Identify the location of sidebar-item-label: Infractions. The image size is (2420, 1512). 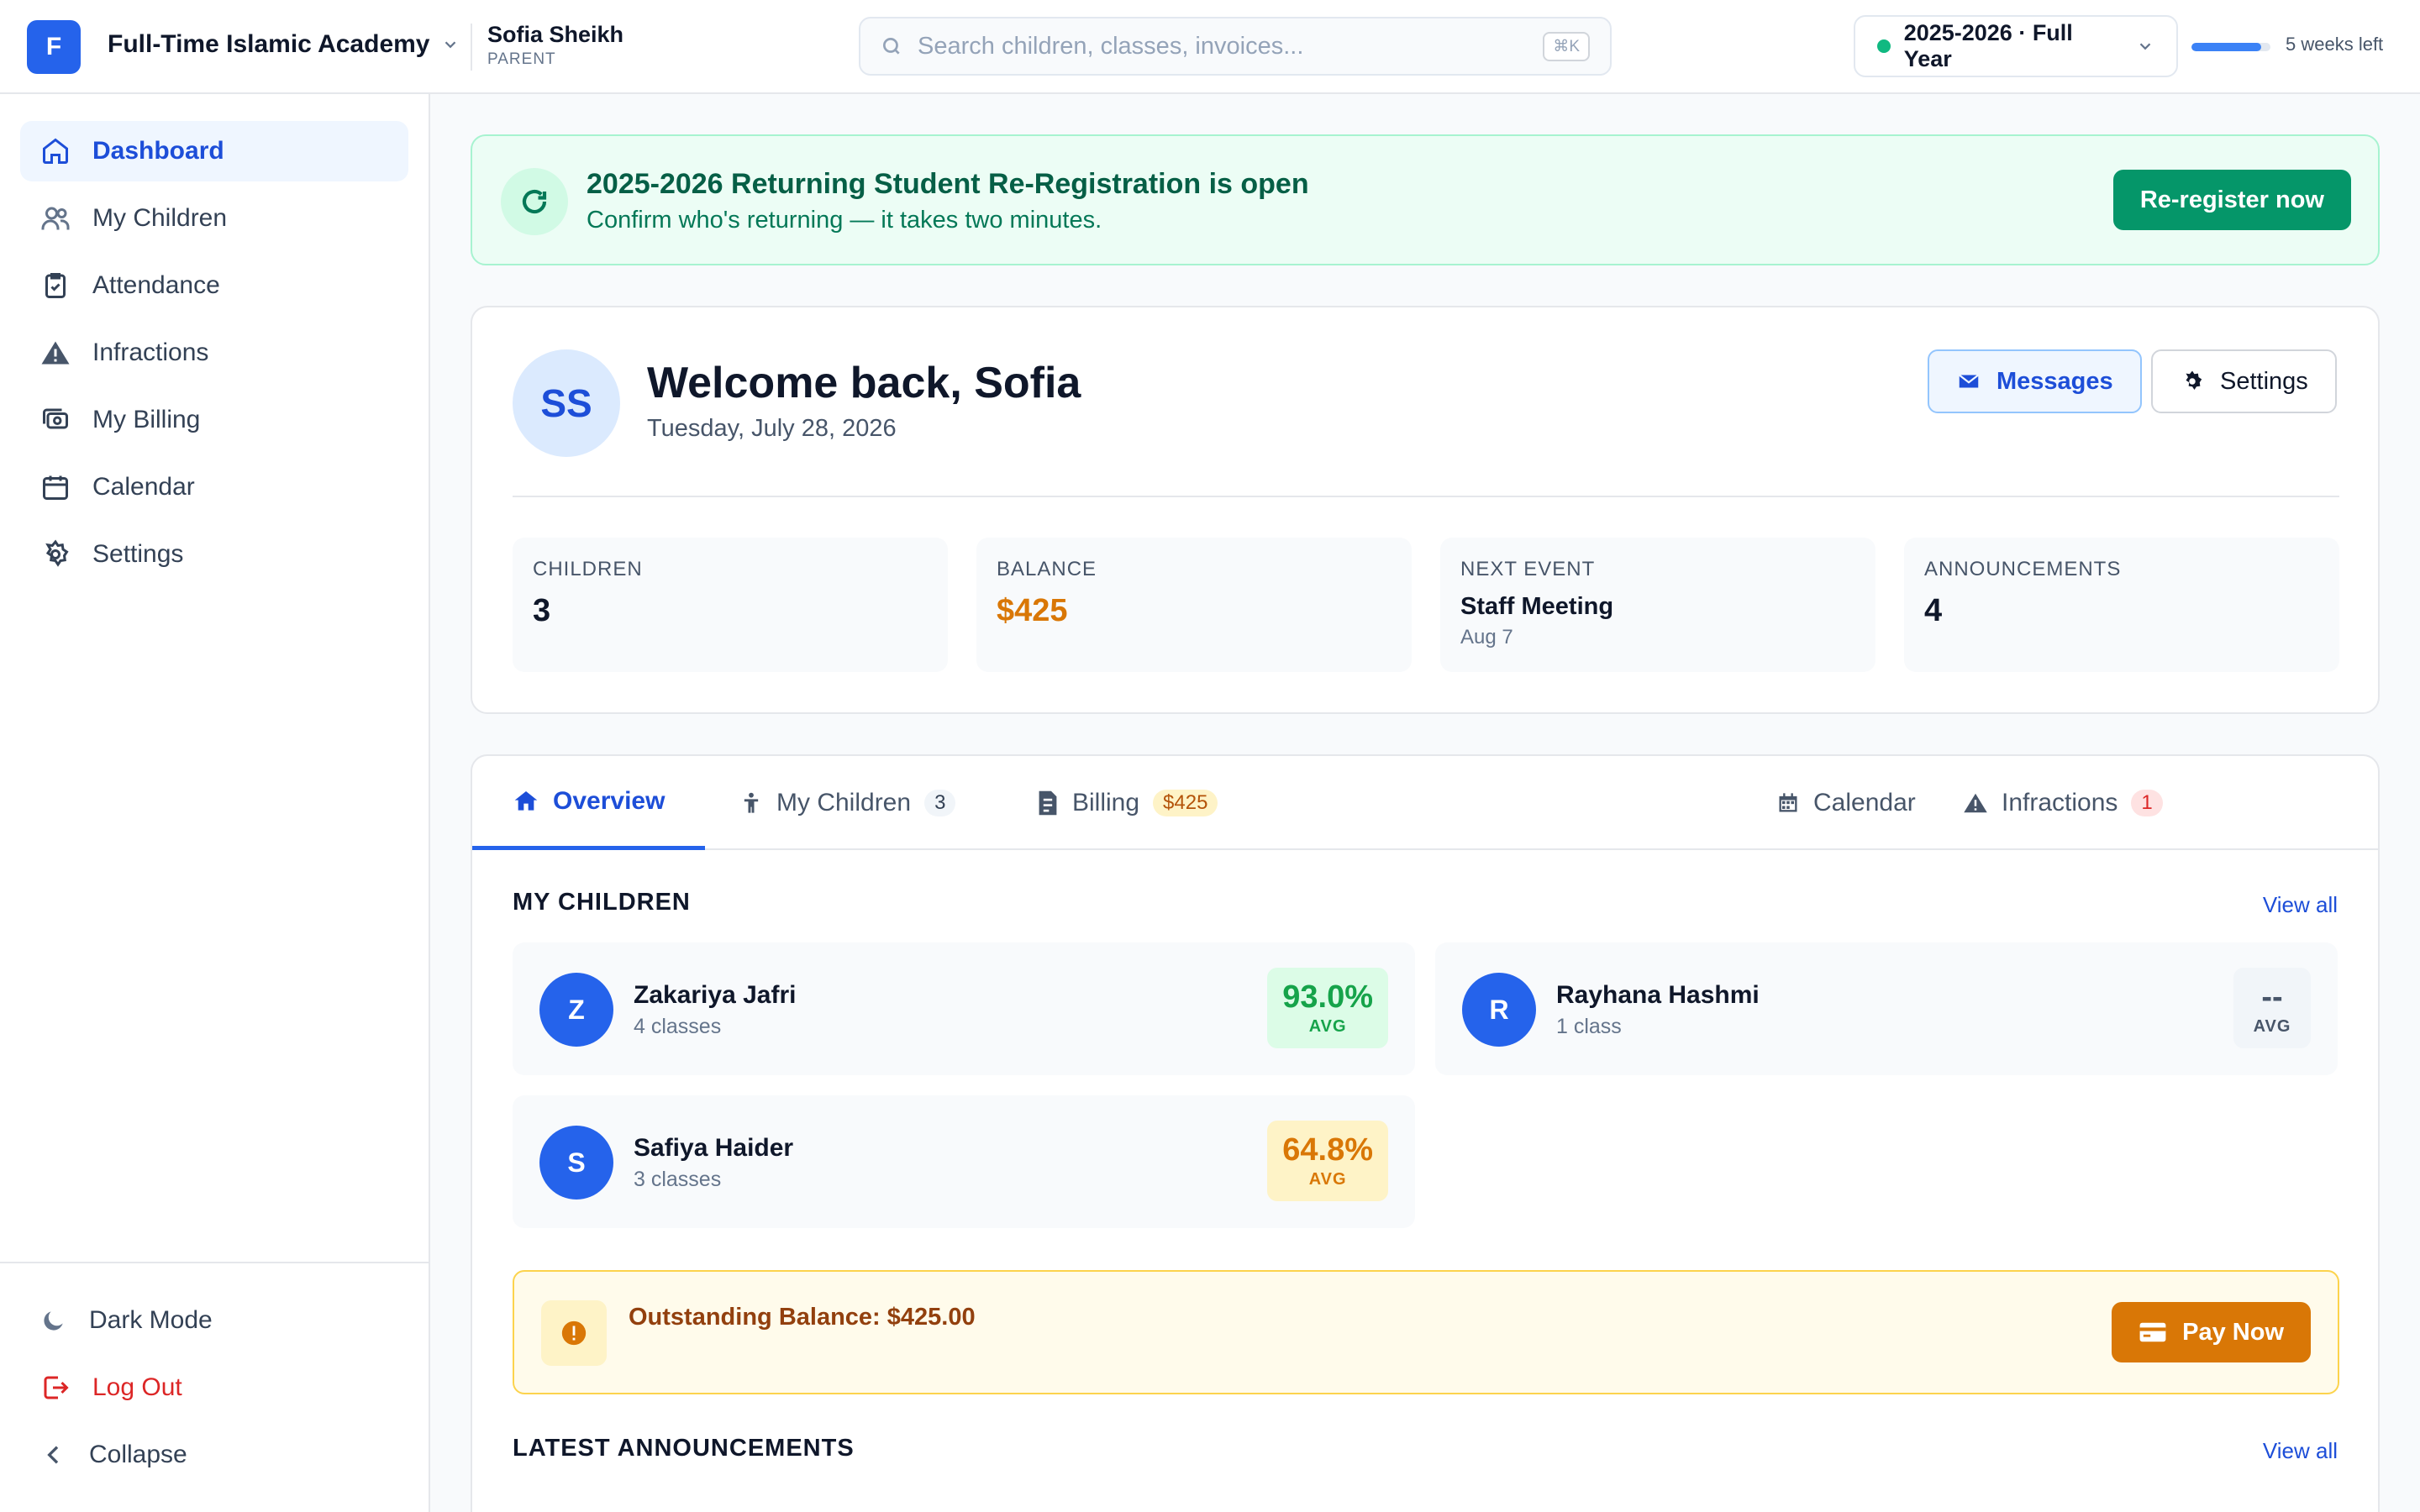
(150, 352).